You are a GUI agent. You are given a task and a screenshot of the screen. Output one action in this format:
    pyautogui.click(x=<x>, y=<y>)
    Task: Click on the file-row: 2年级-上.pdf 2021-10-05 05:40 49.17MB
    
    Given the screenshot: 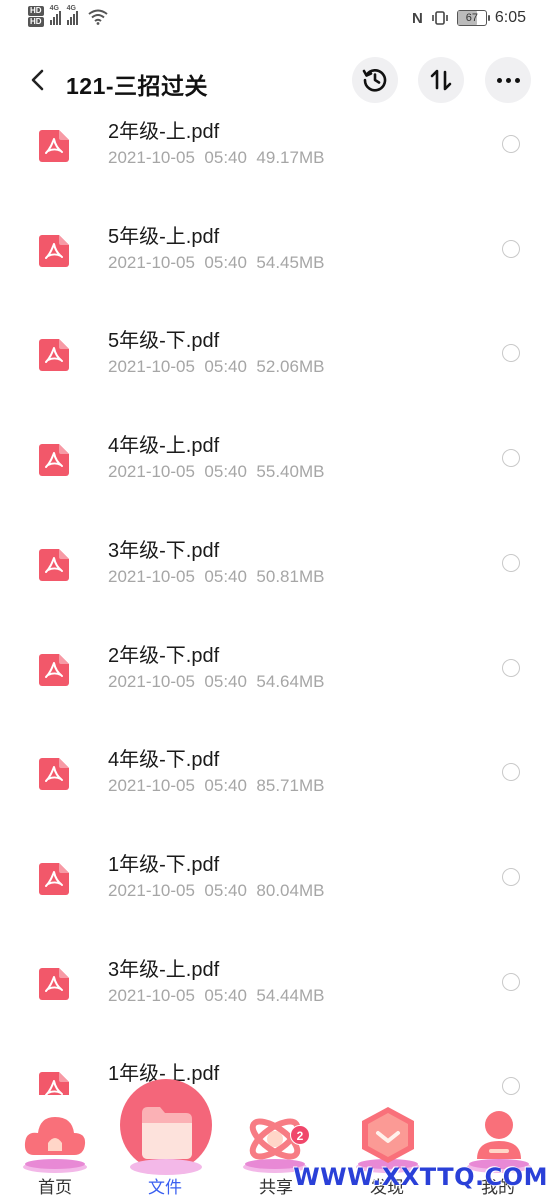 What is the action you would take?
    pyautogui.click(x=277, y=162)
    